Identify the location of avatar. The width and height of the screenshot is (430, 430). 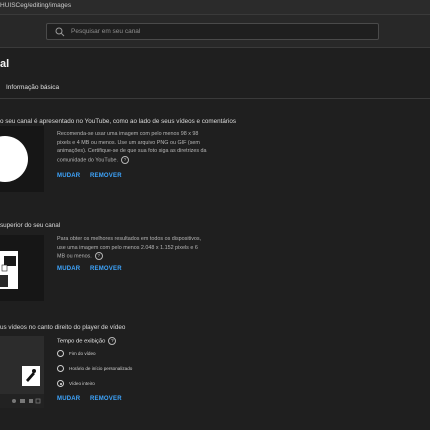
(14, 159).